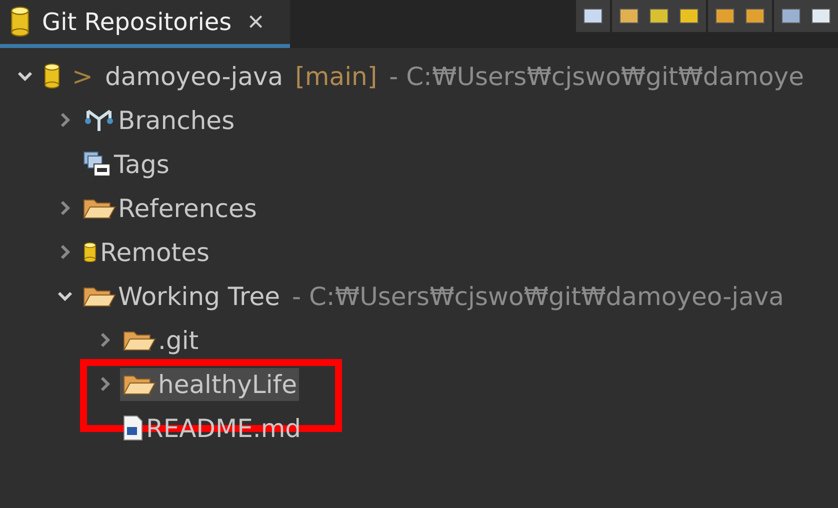 Image resolution: width=838 pixels, height=508 pixels. Describe the element at coordinates (137, 22) in the screenshot. I see `tab-title: Git Repositories` at that location.